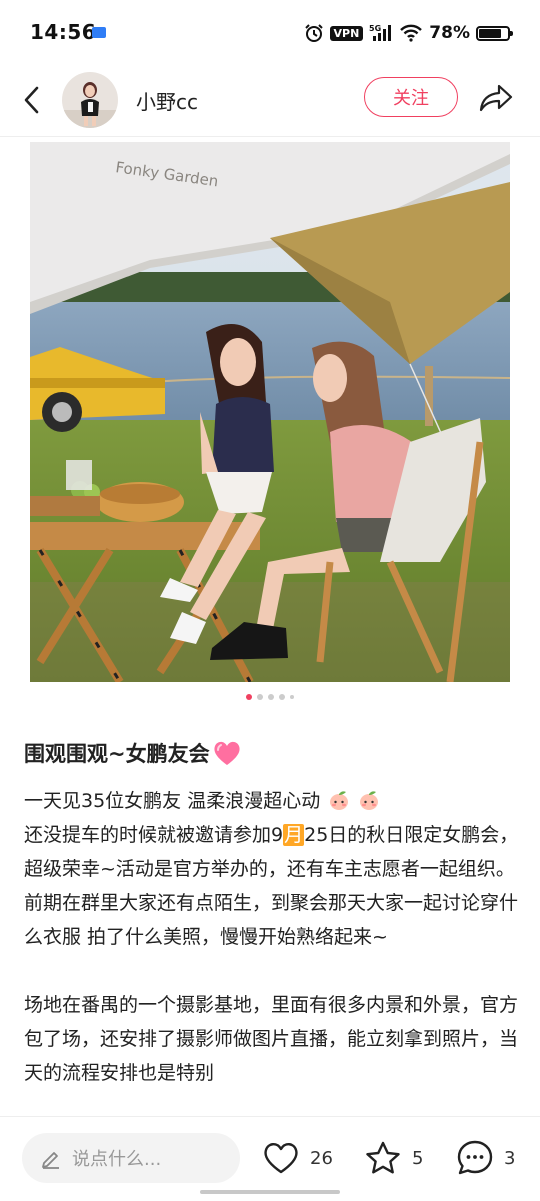  I want to click on share-button, so click(496, 98).